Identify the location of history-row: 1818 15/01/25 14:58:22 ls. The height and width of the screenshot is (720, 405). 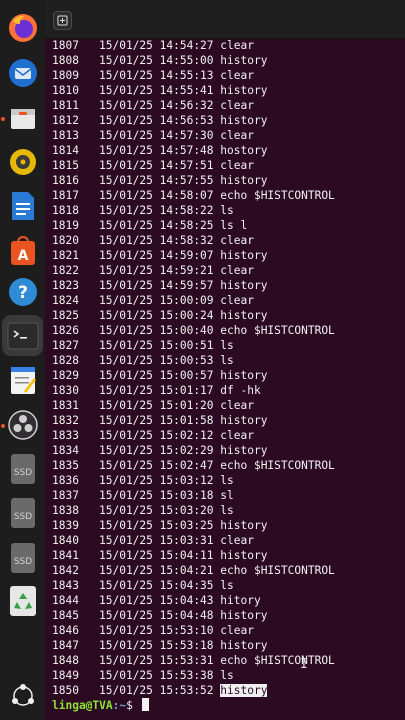
(193, 210).